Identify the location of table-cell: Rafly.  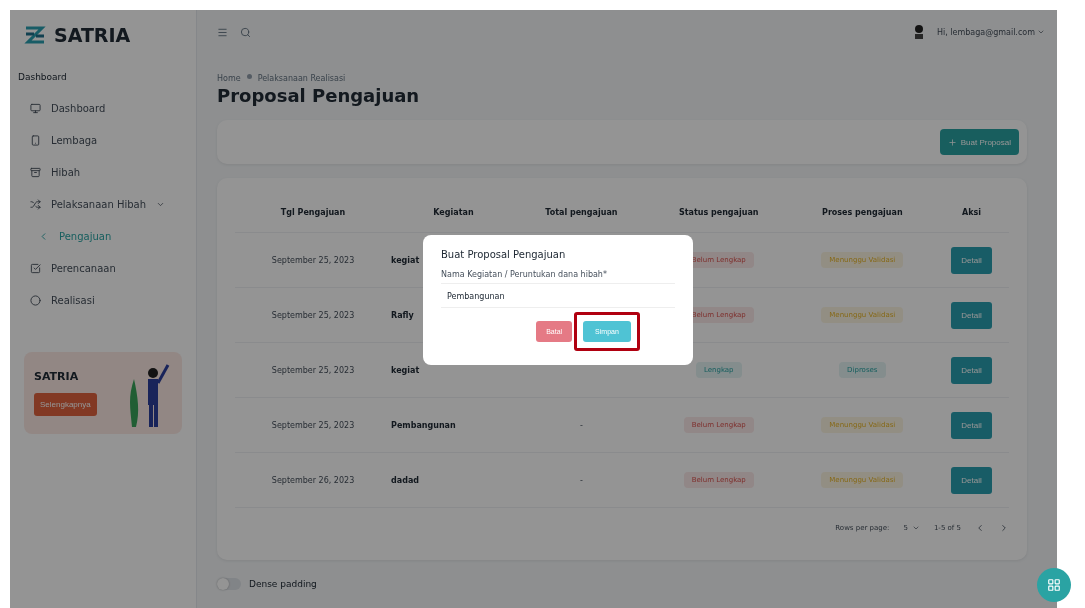
(402, 315).